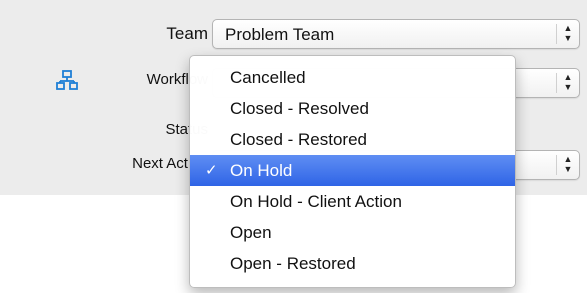 This screenshot has width=587, height=293. I want to click on team-label: Team, so click(187, 33).